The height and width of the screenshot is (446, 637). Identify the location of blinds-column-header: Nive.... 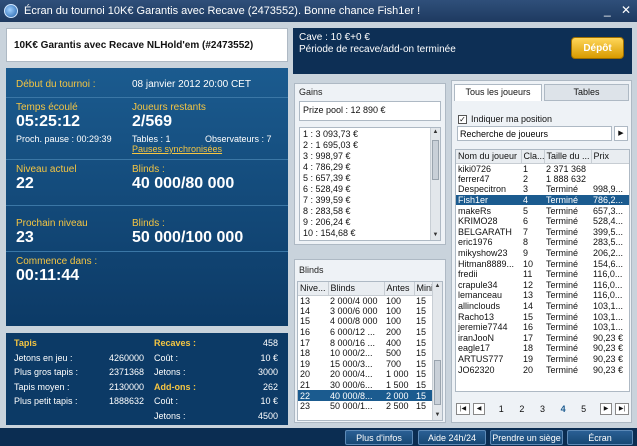
(313, 289).